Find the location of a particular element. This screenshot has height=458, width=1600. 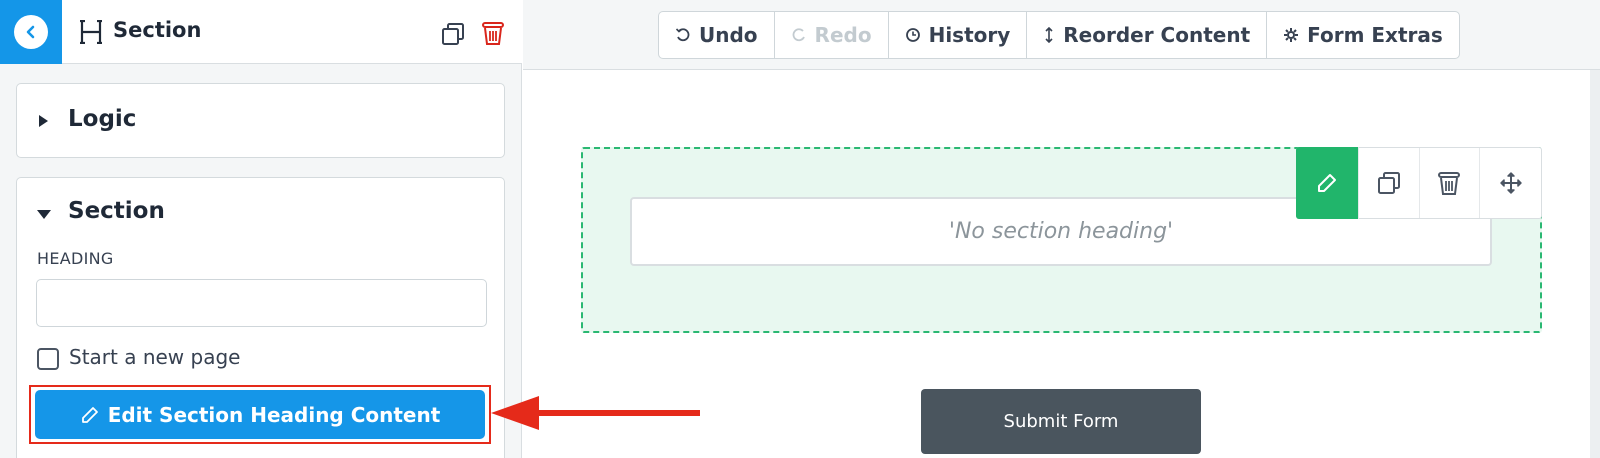

undo-button: Undo is located at coordinates (717, 35).